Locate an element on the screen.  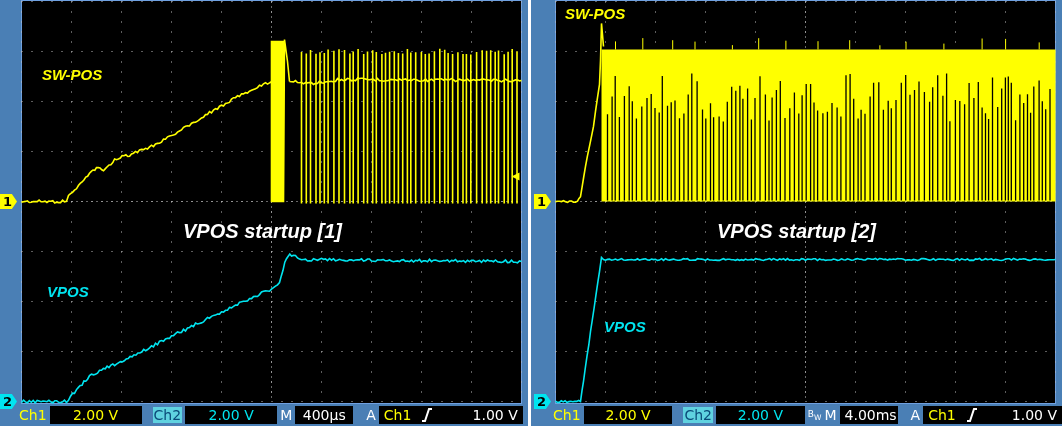
bandwidth-limit-label: B$_{W}$ is located at coordinates (814, 415).